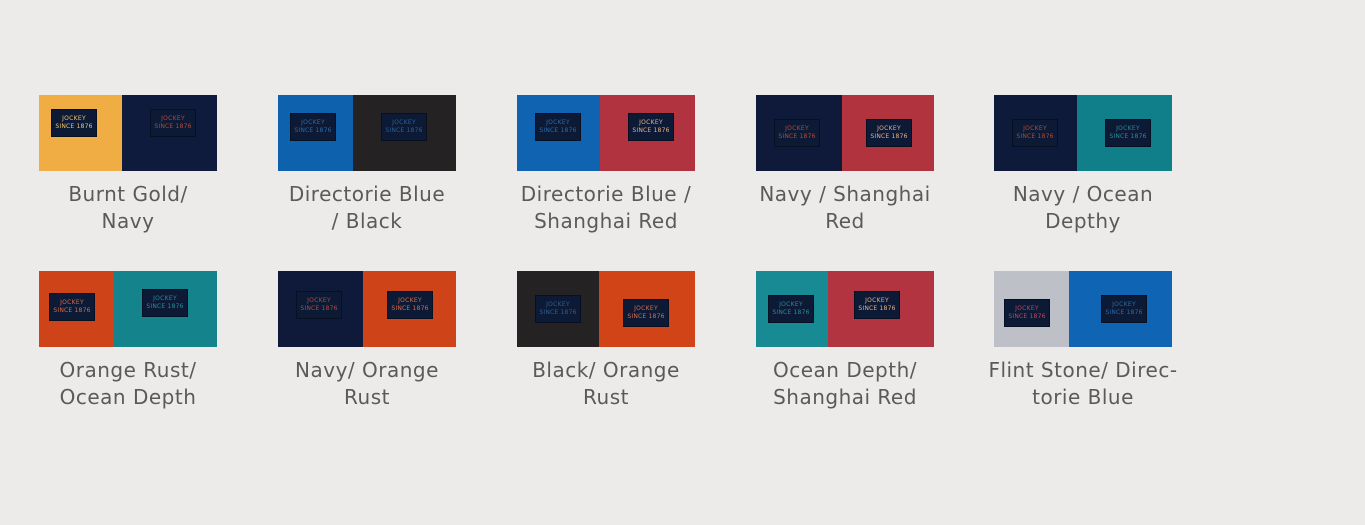  What do you see at coordinates (367, 207) in the screenshot?
I see `color-option-label: Directorie Blue / Black` at bounding box center [367, 207].